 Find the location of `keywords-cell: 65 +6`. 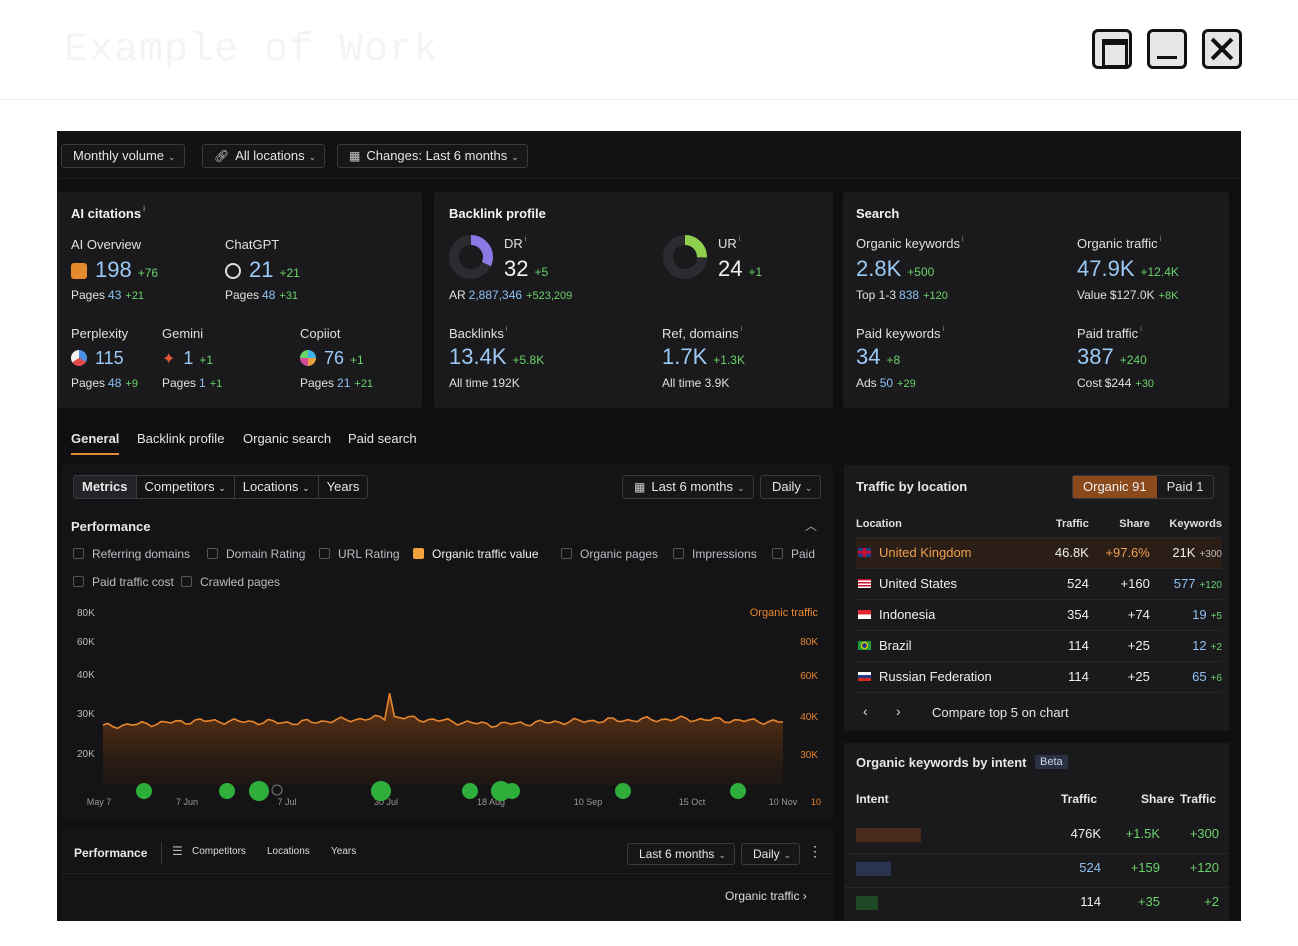

keywords-cell: 65 +6 is located at coordinates (1185, 677).